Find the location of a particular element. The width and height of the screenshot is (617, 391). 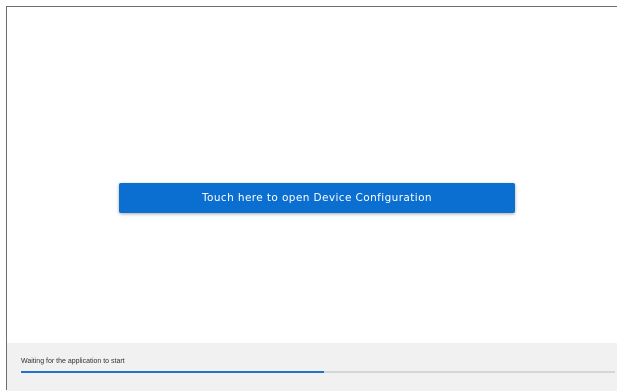

status-message: Waiting for the application to start is located at coordinates (73, 361).